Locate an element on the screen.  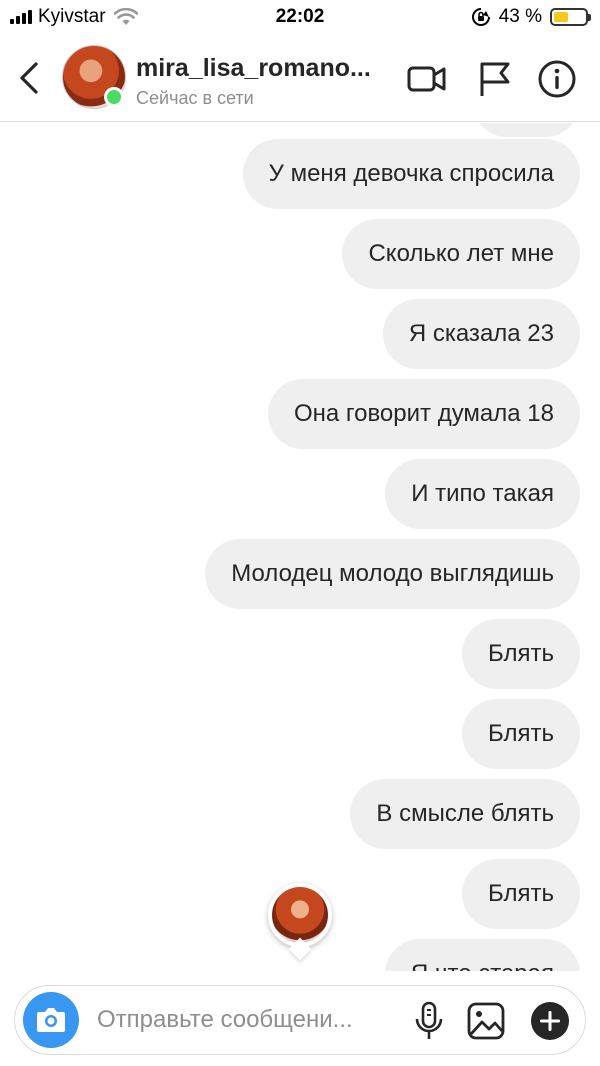
video-call-button is located at coordinates (427, 79).